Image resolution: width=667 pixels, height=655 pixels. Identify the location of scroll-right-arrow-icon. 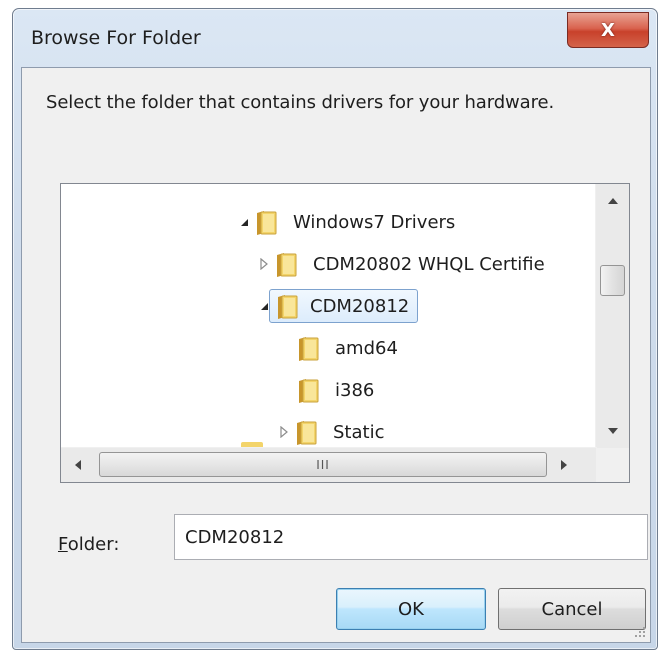
(564, 465).